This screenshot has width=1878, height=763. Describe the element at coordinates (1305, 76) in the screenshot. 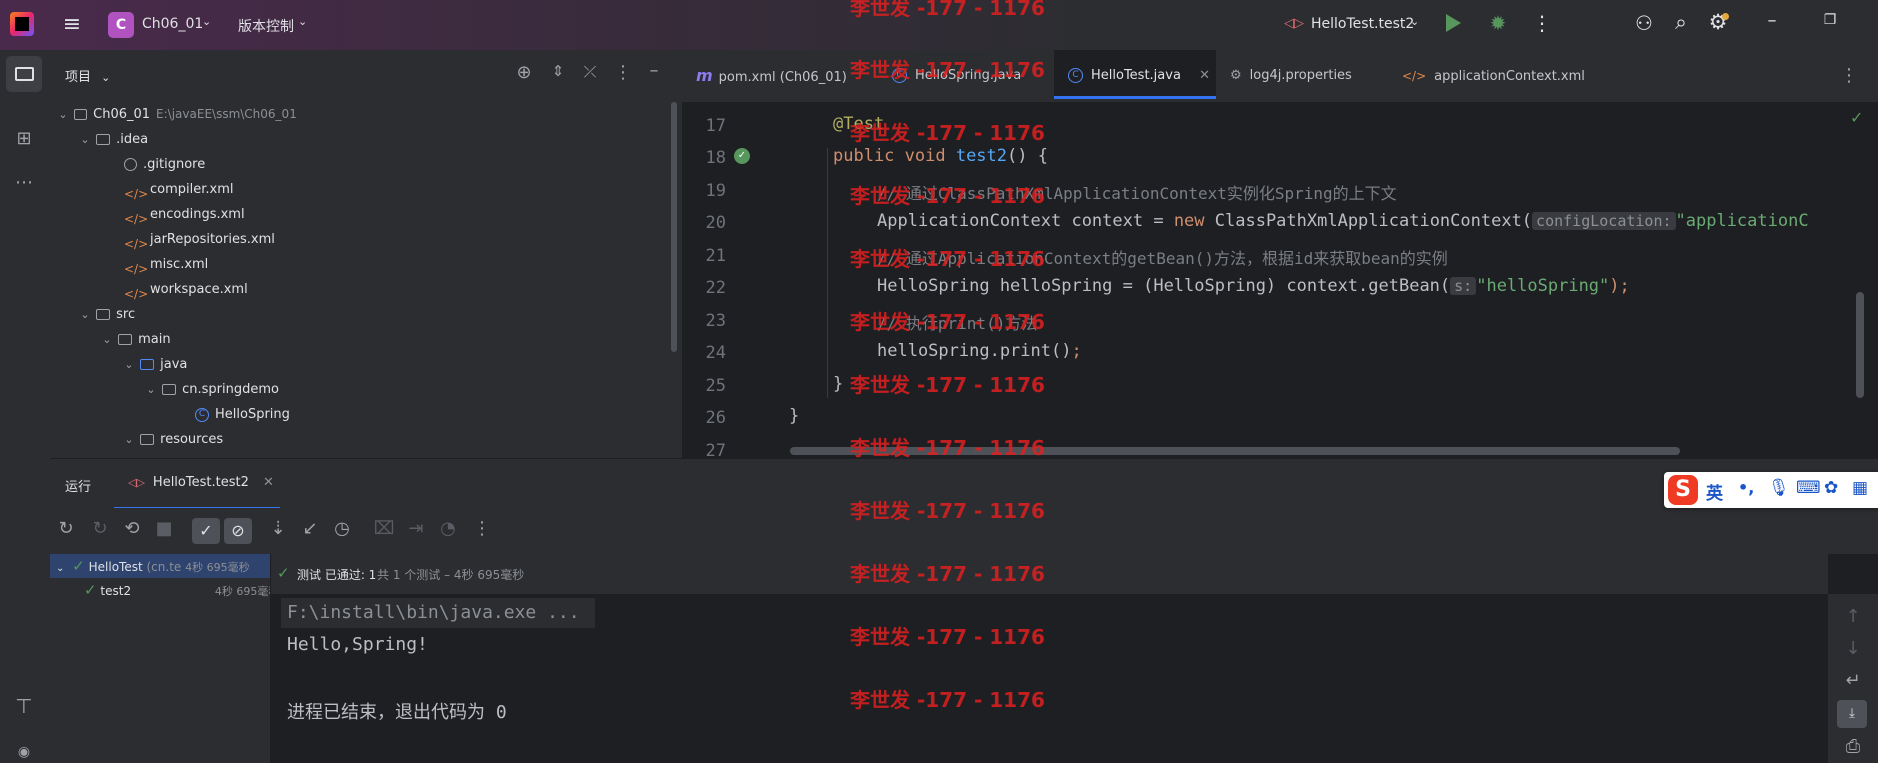

I see `tab-log4j: ⚙ log4j.properties` at that location.